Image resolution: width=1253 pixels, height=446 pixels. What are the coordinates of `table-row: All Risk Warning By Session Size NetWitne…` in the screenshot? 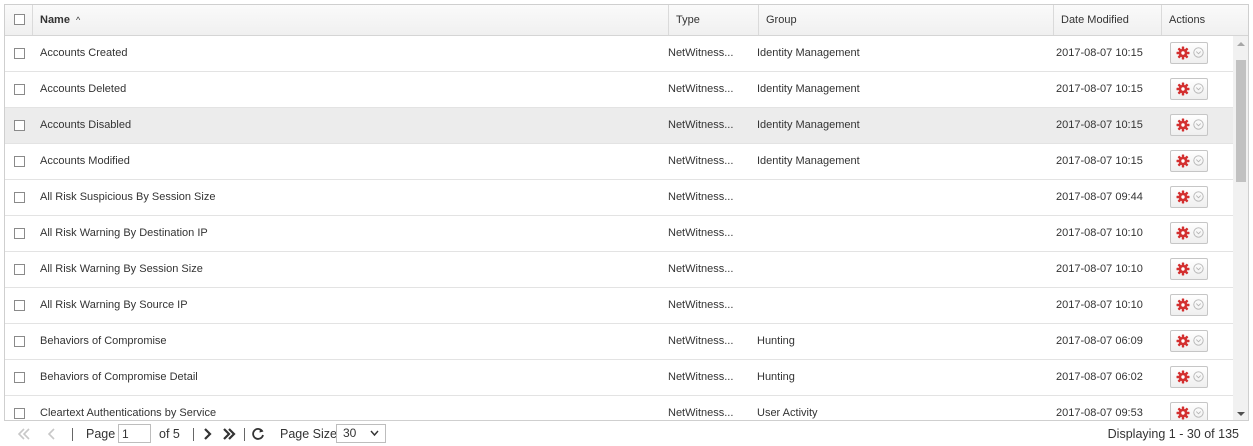 It's located at (619, 270).